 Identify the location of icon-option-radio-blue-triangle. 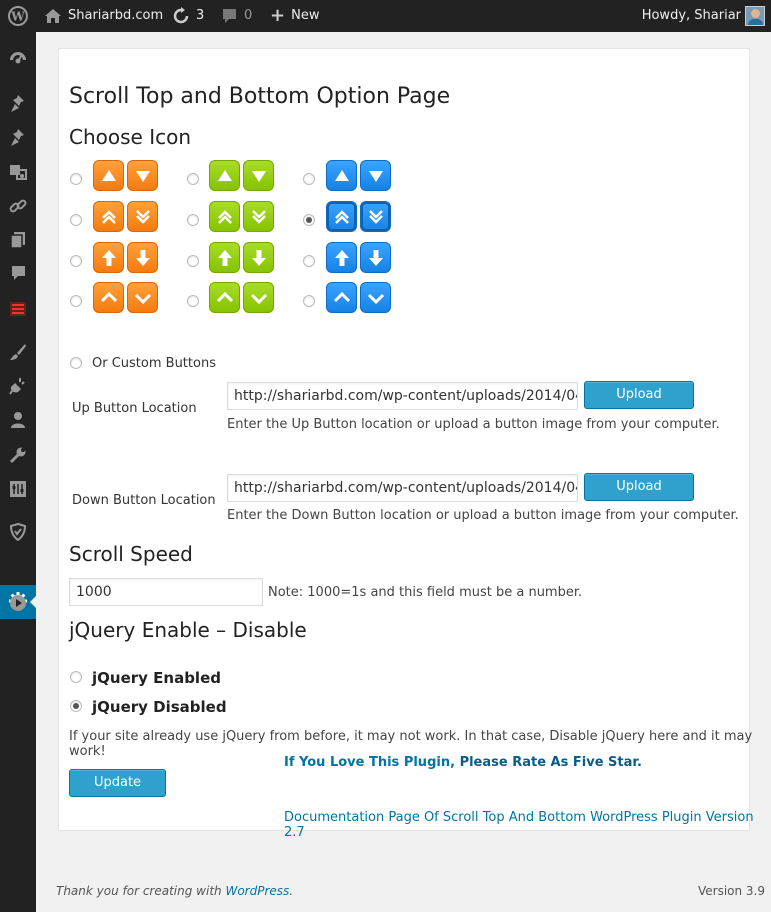
(309, 179).